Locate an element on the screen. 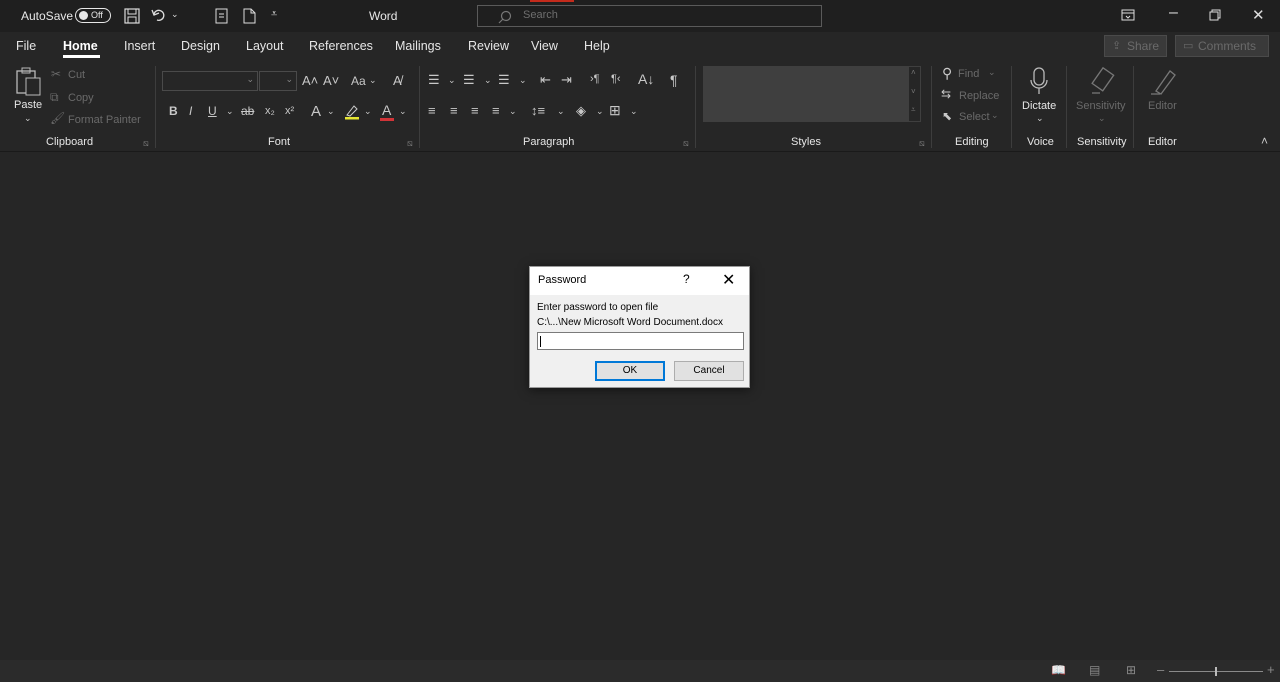 The width and height of the screenshot is (1280, 682). cancel-button: Cancel is located at coordinates (709, 371).